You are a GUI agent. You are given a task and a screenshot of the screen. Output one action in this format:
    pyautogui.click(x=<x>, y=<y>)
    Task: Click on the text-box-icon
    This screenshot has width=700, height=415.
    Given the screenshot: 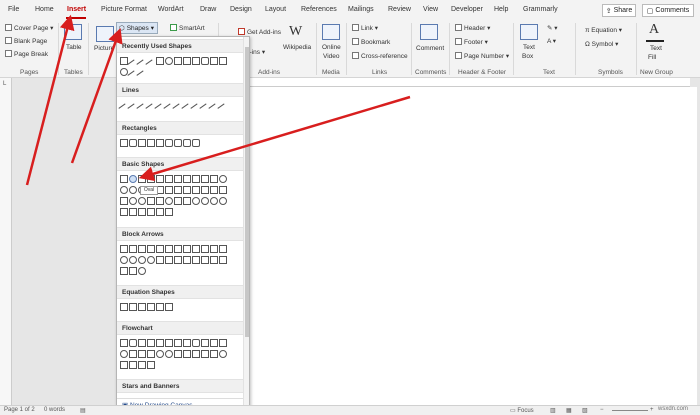 What is the action you would take?
    pyautogui.click(x=529, y=32)
    